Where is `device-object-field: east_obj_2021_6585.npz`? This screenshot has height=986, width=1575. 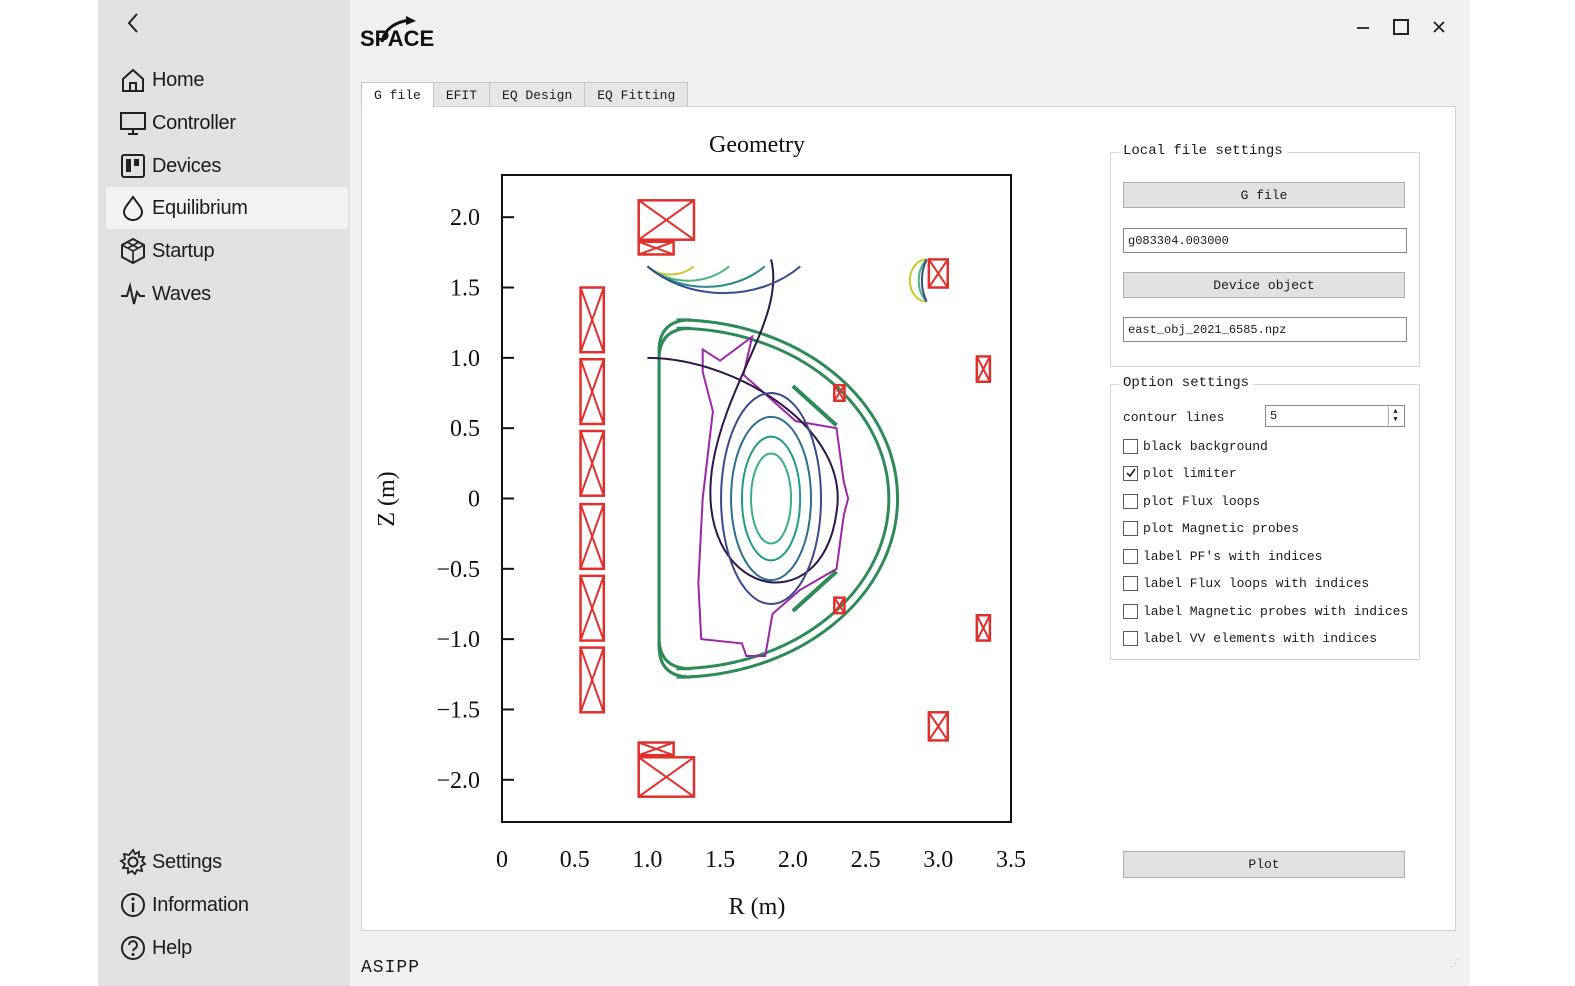 device-object-field: east_obj_2021_6585.npz is located at coordinates (1265, 329).